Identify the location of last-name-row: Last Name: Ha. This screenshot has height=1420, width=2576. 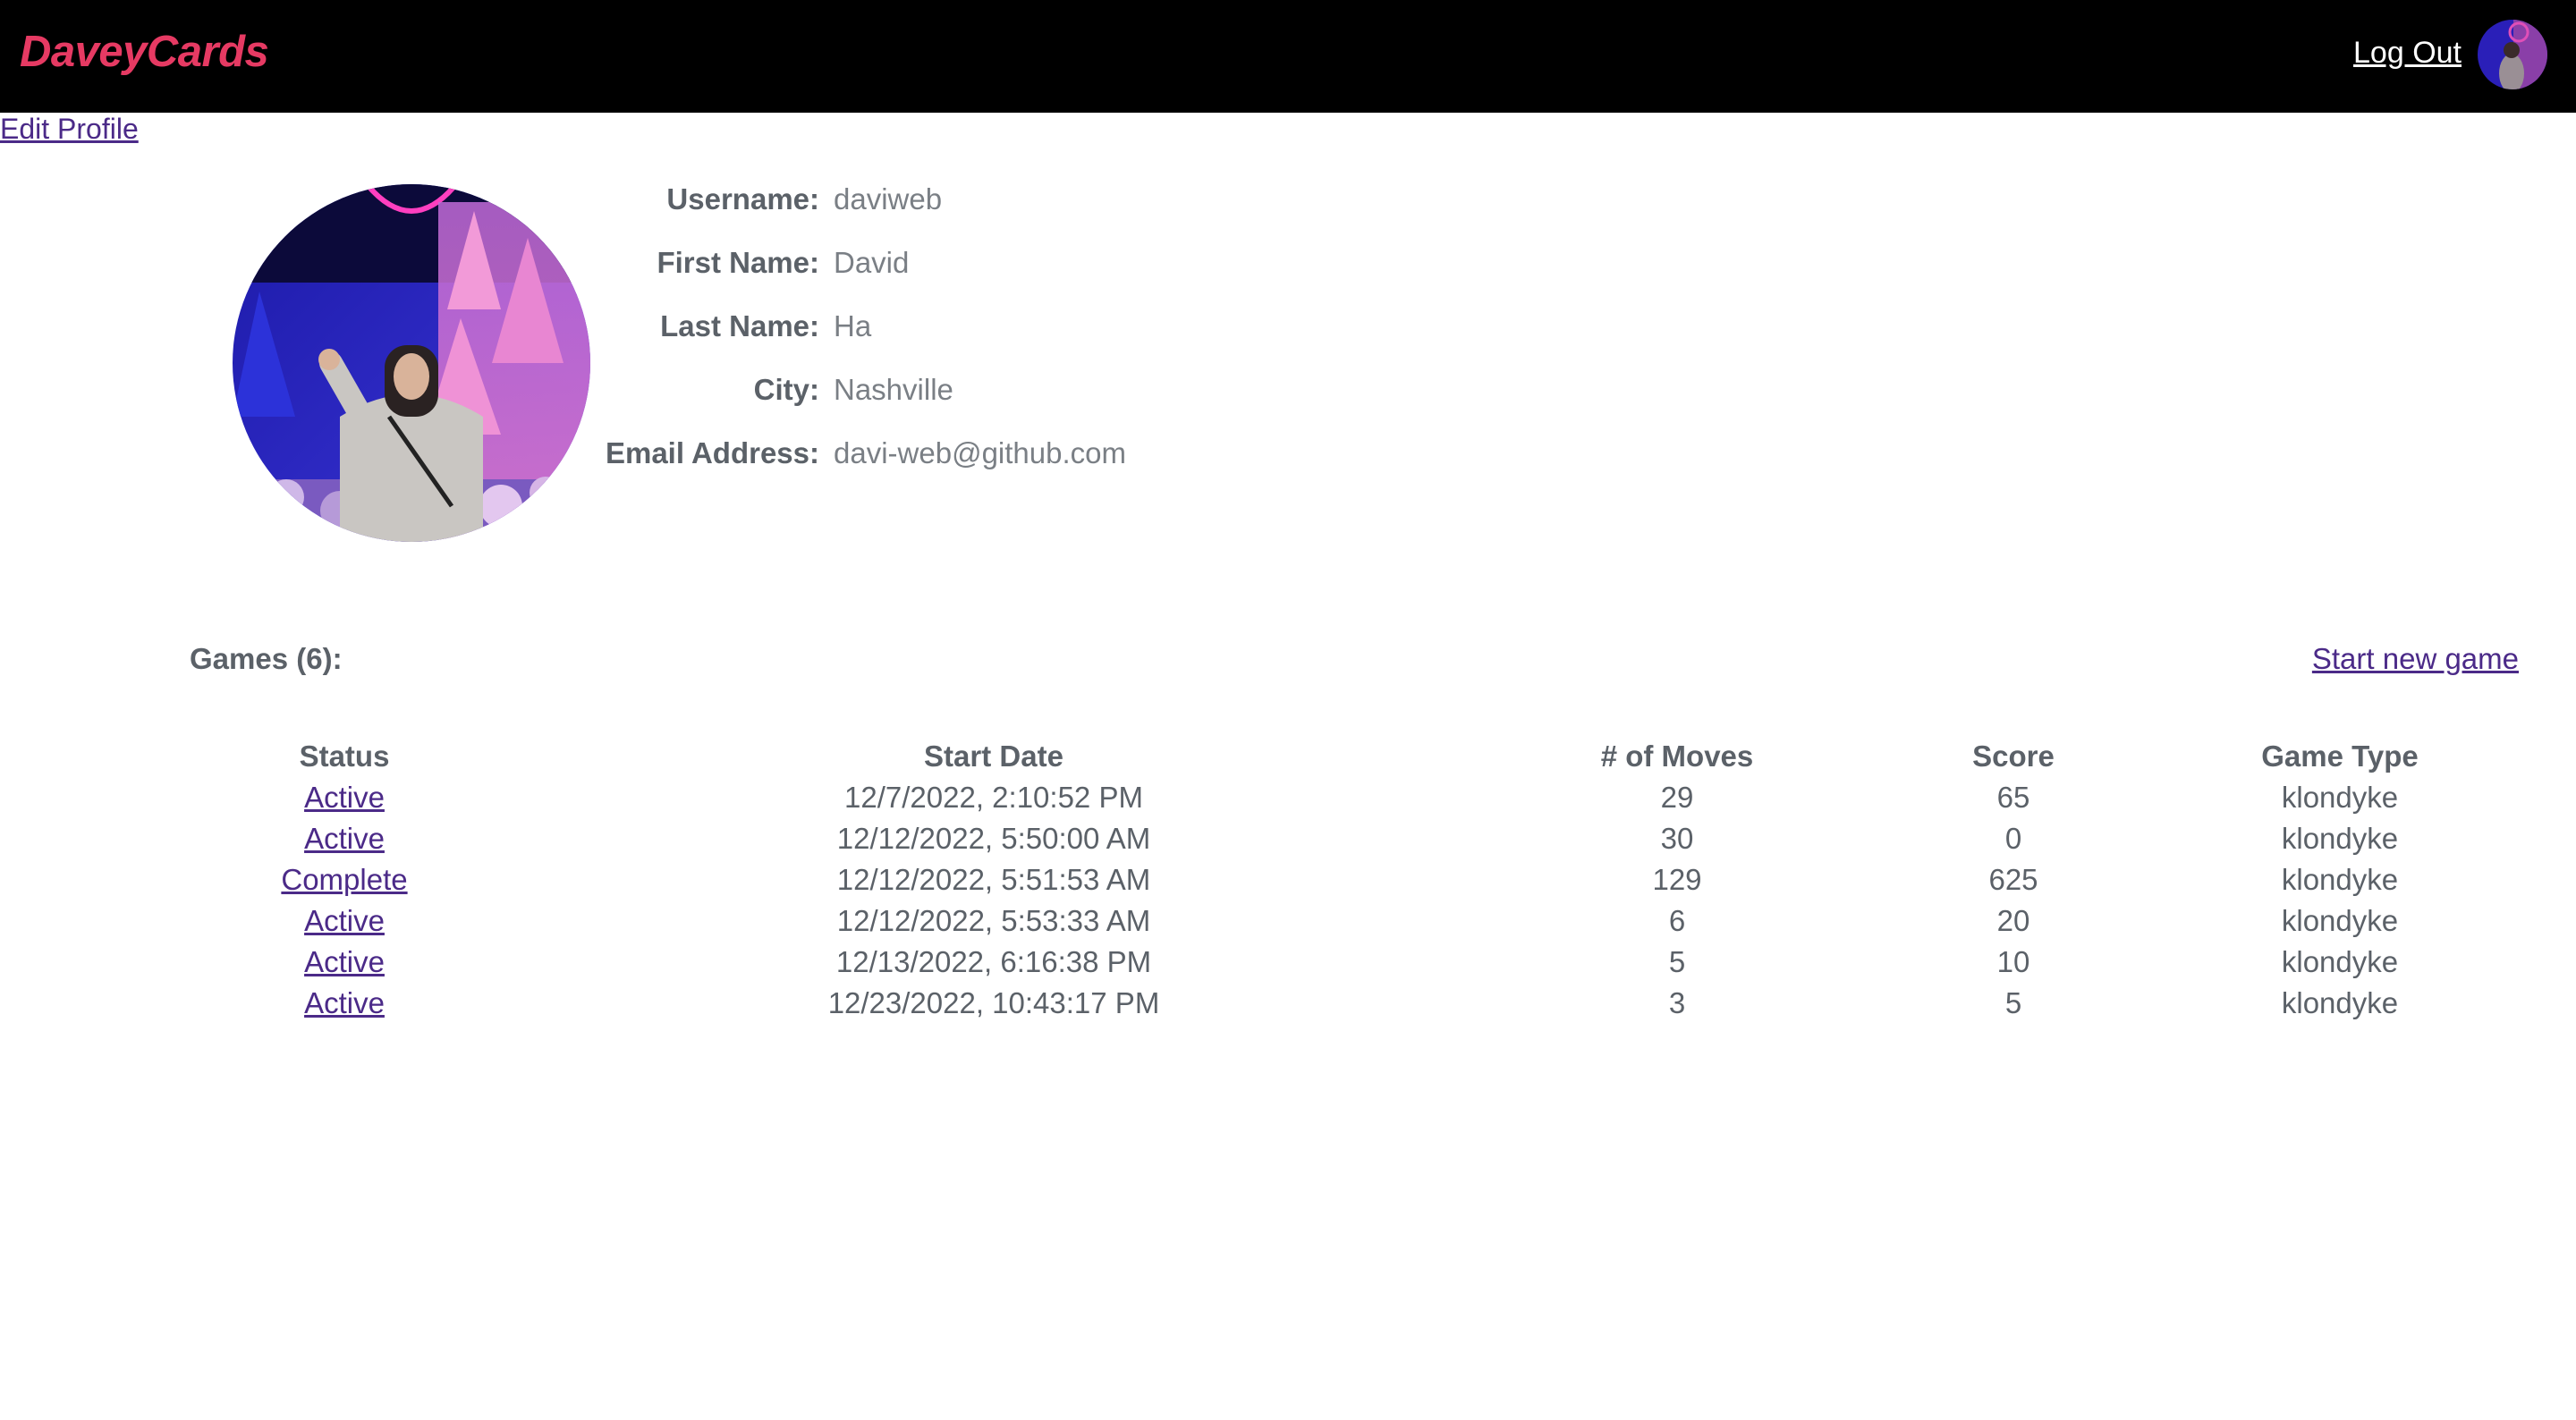
(992, 337).